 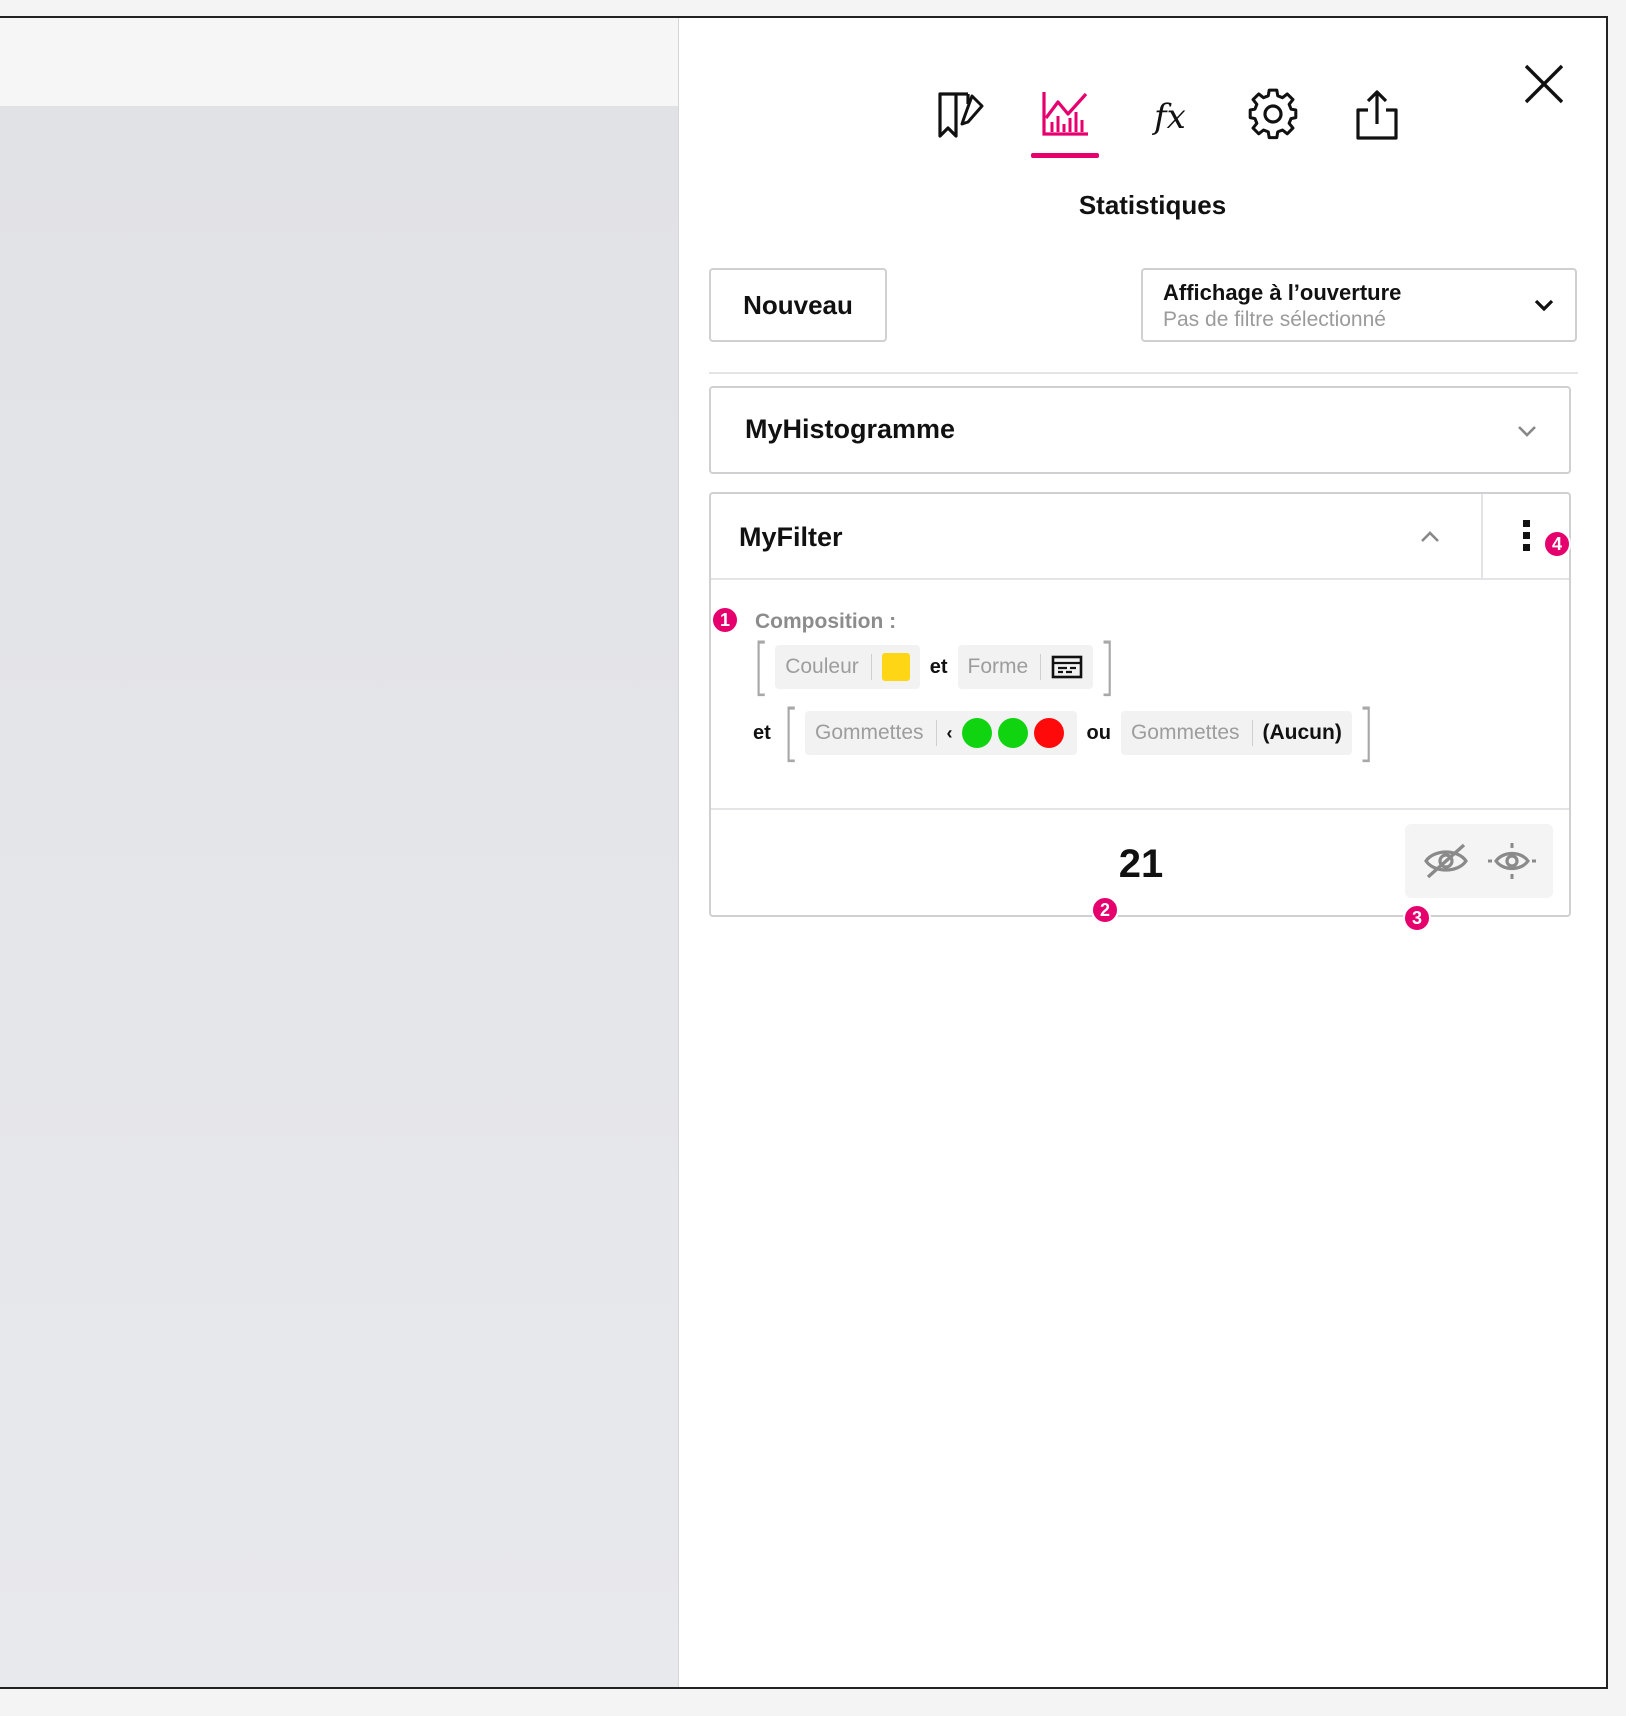 I want to click on annotation-badge-2: 2, so click(x=1105, y=910).